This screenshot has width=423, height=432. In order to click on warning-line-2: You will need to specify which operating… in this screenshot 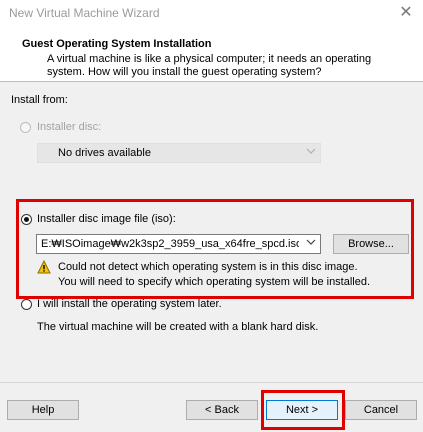, I will do `click(214, 282)`.